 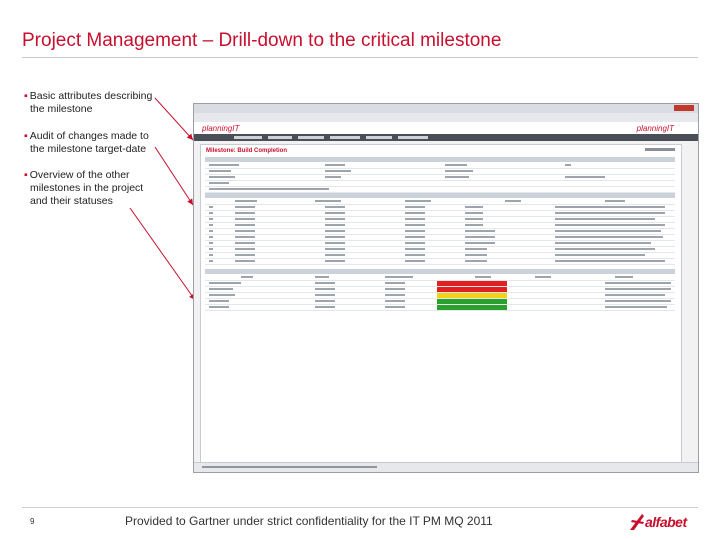 What do you see at coordinates (221, 128) in the screenshot?
I see `app-logo: planningIT` at bounding box center [221, 128].